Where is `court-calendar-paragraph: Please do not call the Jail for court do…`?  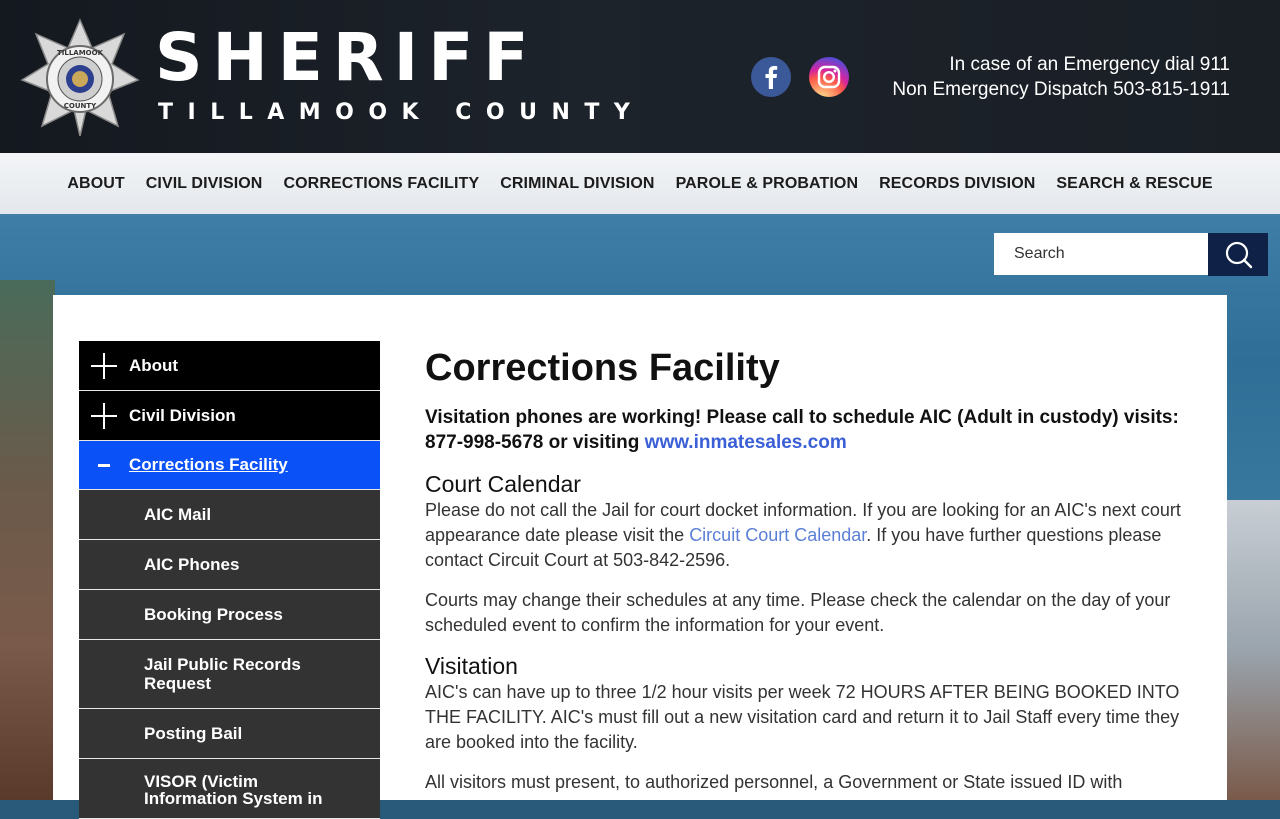
court-calendar-paragraph: Please do not call the Jail for court do… is located at coordinates (815, 535).